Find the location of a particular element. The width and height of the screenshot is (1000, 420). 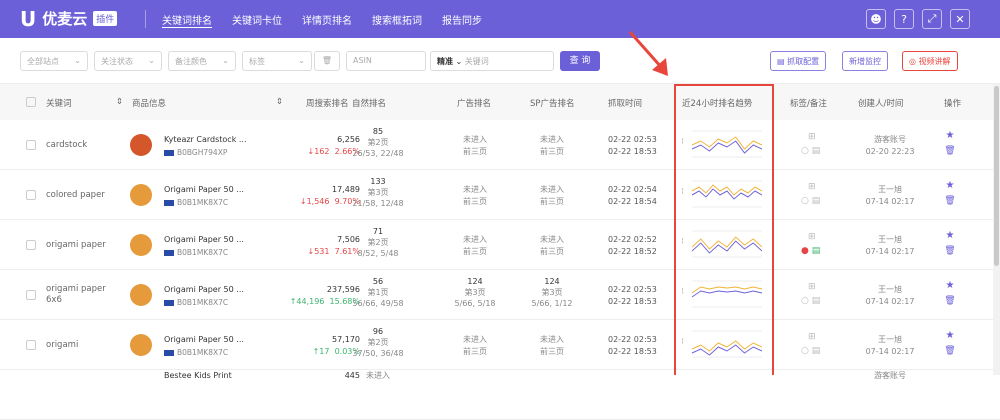

keyword-text: colored paper is located at coordinates (75, 195).